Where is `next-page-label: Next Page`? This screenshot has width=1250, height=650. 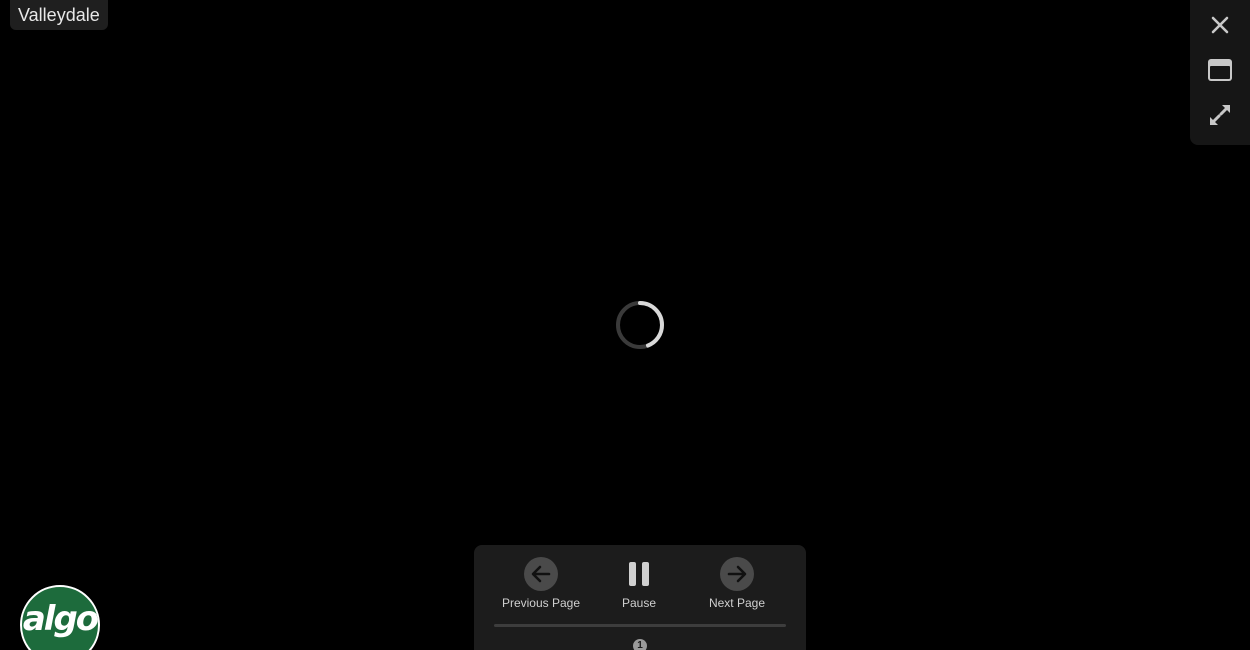 next-page-label: Next Page is located at coordinates (737, 603).